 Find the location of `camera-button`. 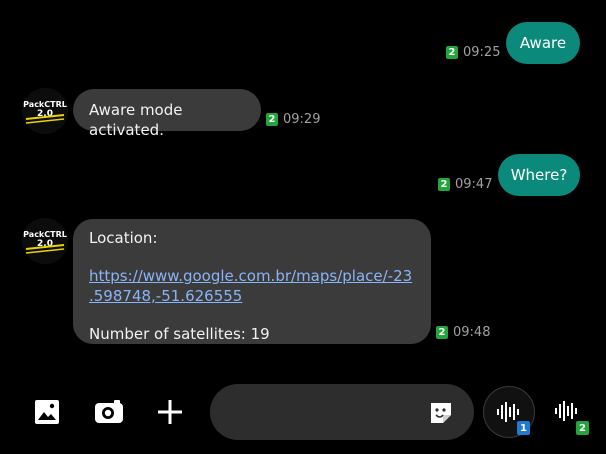

camera-button is located at coordinates (109, 412).